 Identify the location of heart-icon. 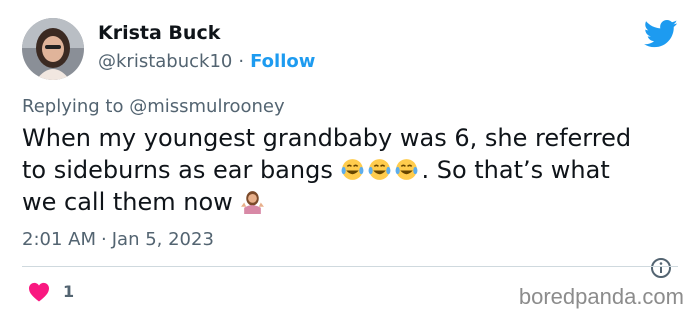
(39, 292).